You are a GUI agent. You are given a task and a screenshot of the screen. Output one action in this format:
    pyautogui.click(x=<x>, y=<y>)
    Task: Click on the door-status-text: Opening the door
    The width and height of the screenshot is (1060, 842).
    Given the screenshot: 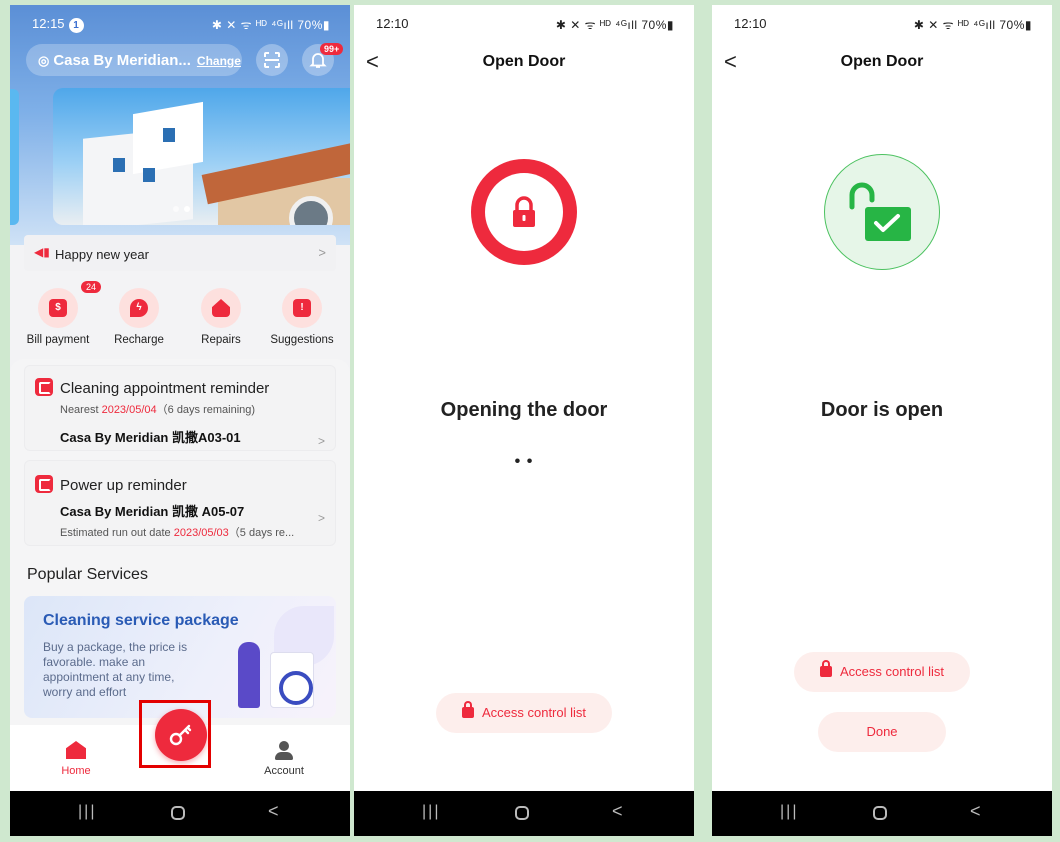 What is the action you would take?
    pyautogui.click(x=524, y=410)
    